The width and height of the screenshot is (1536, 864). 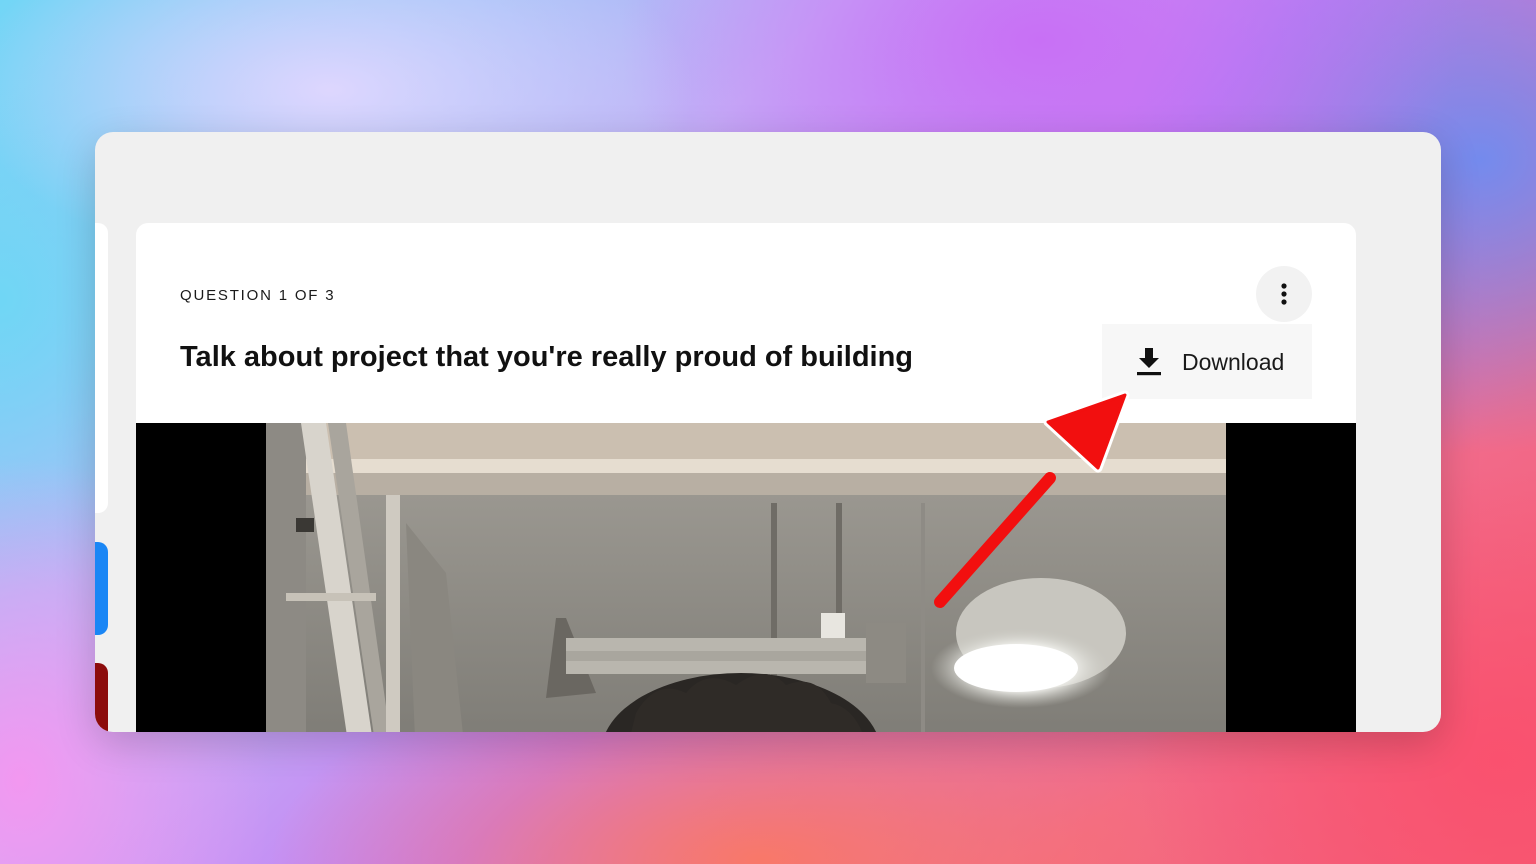 What do you see at coordinates (258, 295) in the screenshot?
I see `question-counter: QUESTION 1 OF 3` at bounding box center [258, 295].